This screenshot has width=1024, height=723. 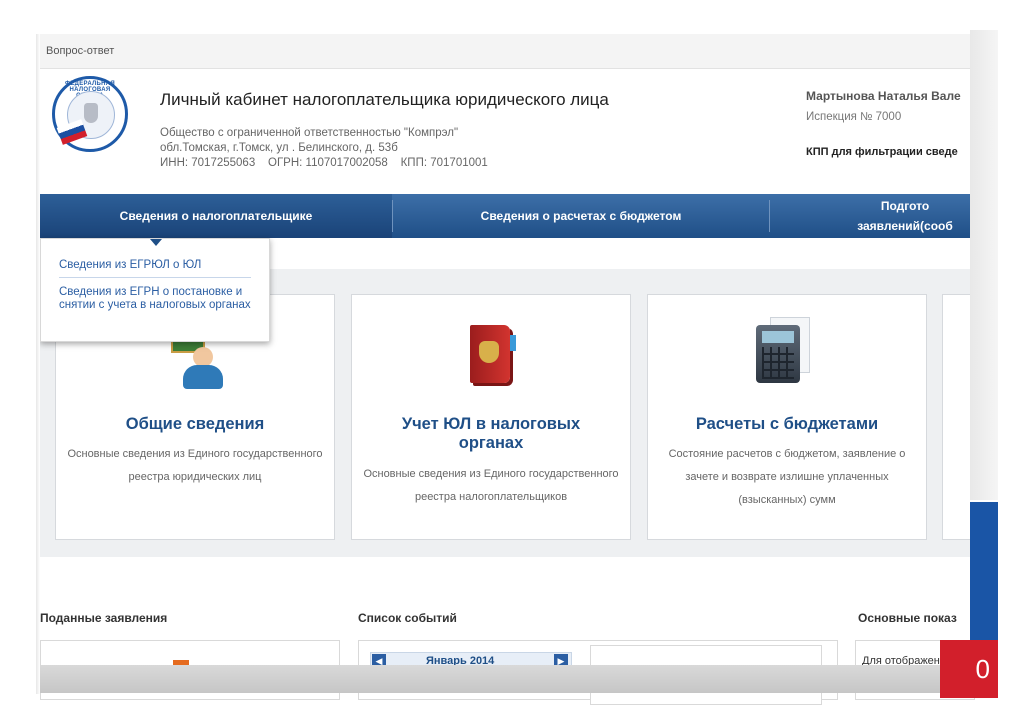 I want to click on card-title: Общие сведения, so click(x=195, y=424).